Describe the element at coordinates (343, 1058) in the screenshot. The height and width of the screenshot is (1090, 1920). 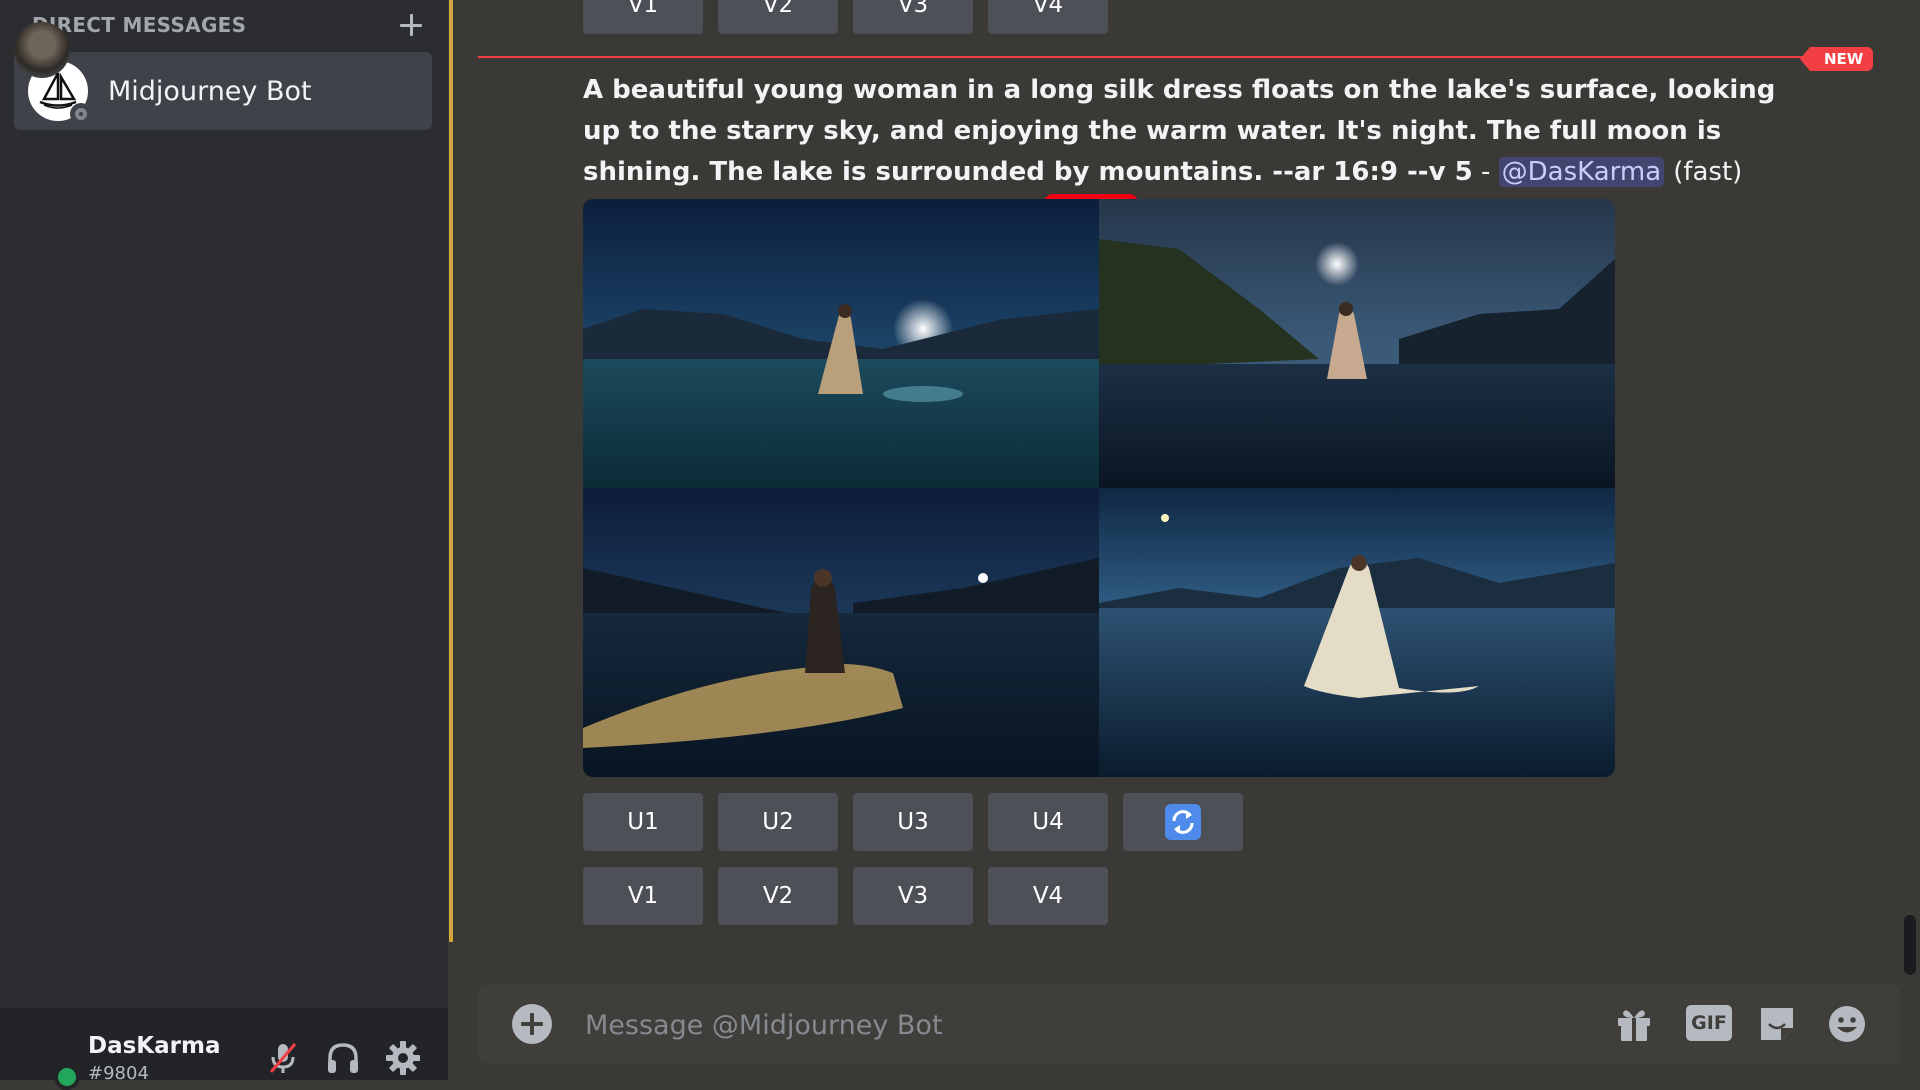
I see `headphones-icon` at that location.